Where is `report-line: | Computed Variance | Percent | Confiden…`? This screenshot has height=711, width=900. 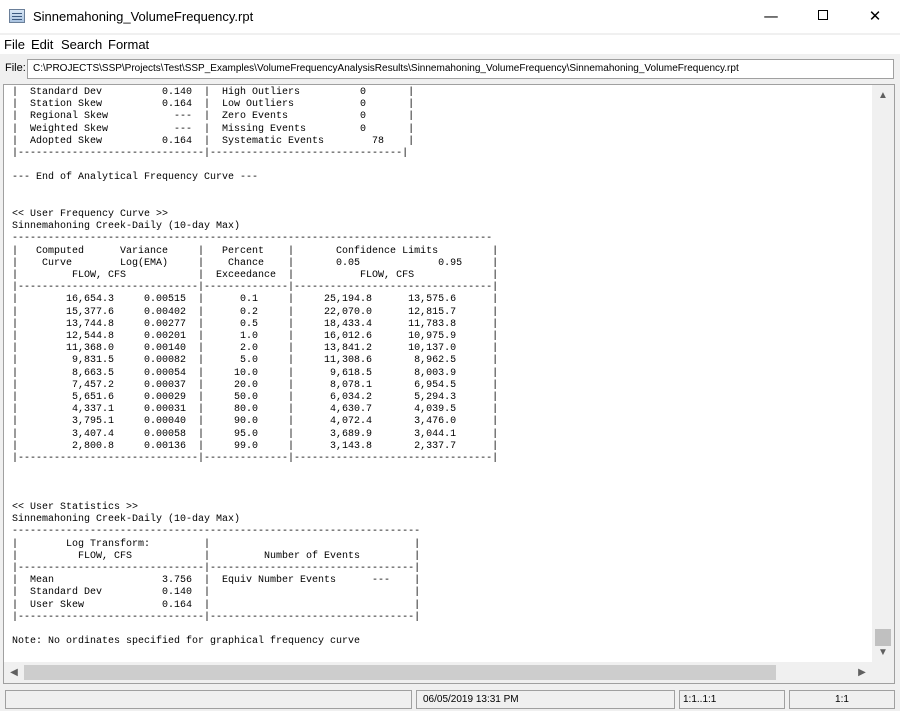 report-line: | Computed Variance | Percent | Confiden… is located at coordinates (255, 251).